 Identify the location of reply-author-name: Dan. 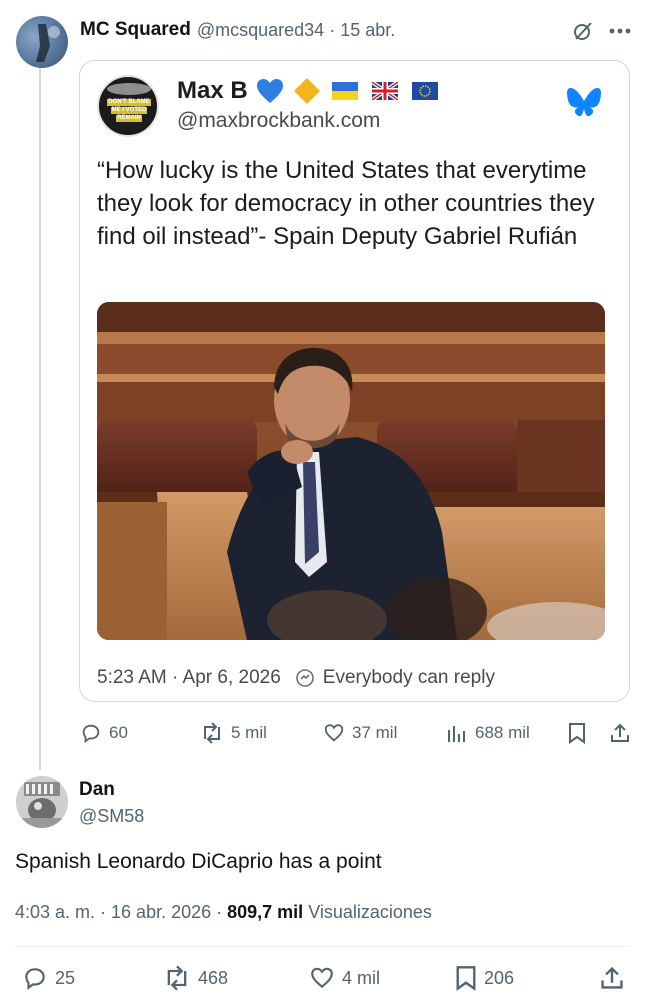
(97, 790).